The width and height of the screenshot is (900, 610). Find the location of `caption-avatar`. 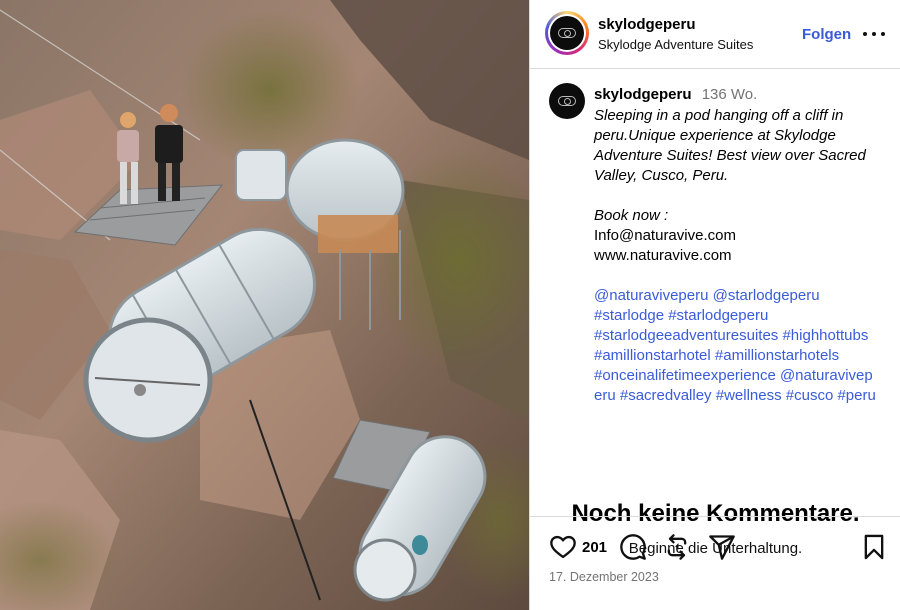

caption-avatar is located at coordinates (567, 101).